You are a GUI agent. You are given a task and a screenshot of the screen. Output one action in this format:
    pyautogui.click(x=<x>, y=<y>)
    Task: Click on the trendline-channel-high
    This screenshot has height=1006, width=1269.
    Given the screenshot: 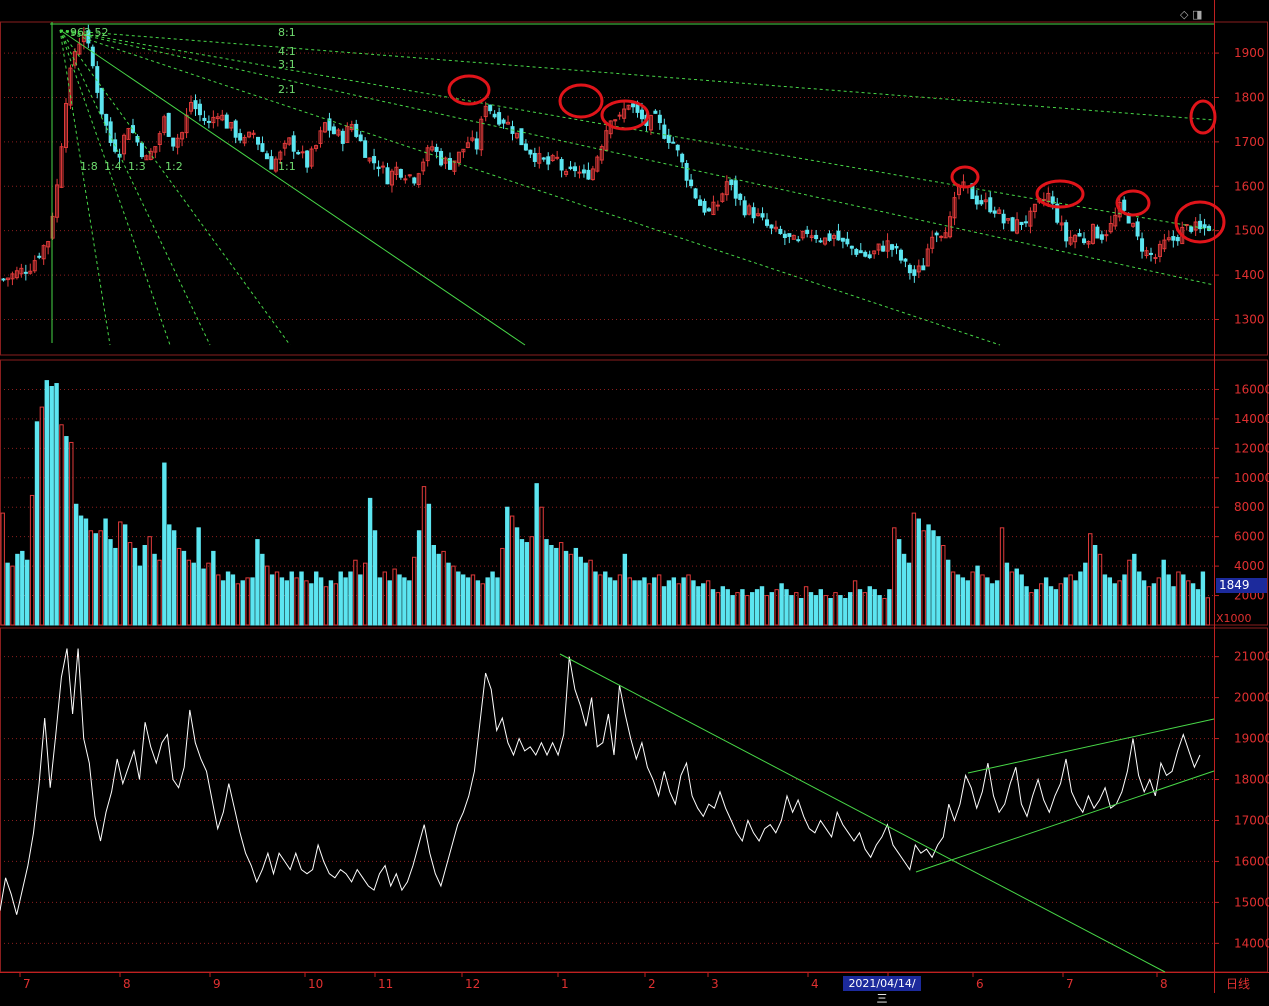 What is the action you would take?
    pyautogui.click(x=1091, y=746)
    